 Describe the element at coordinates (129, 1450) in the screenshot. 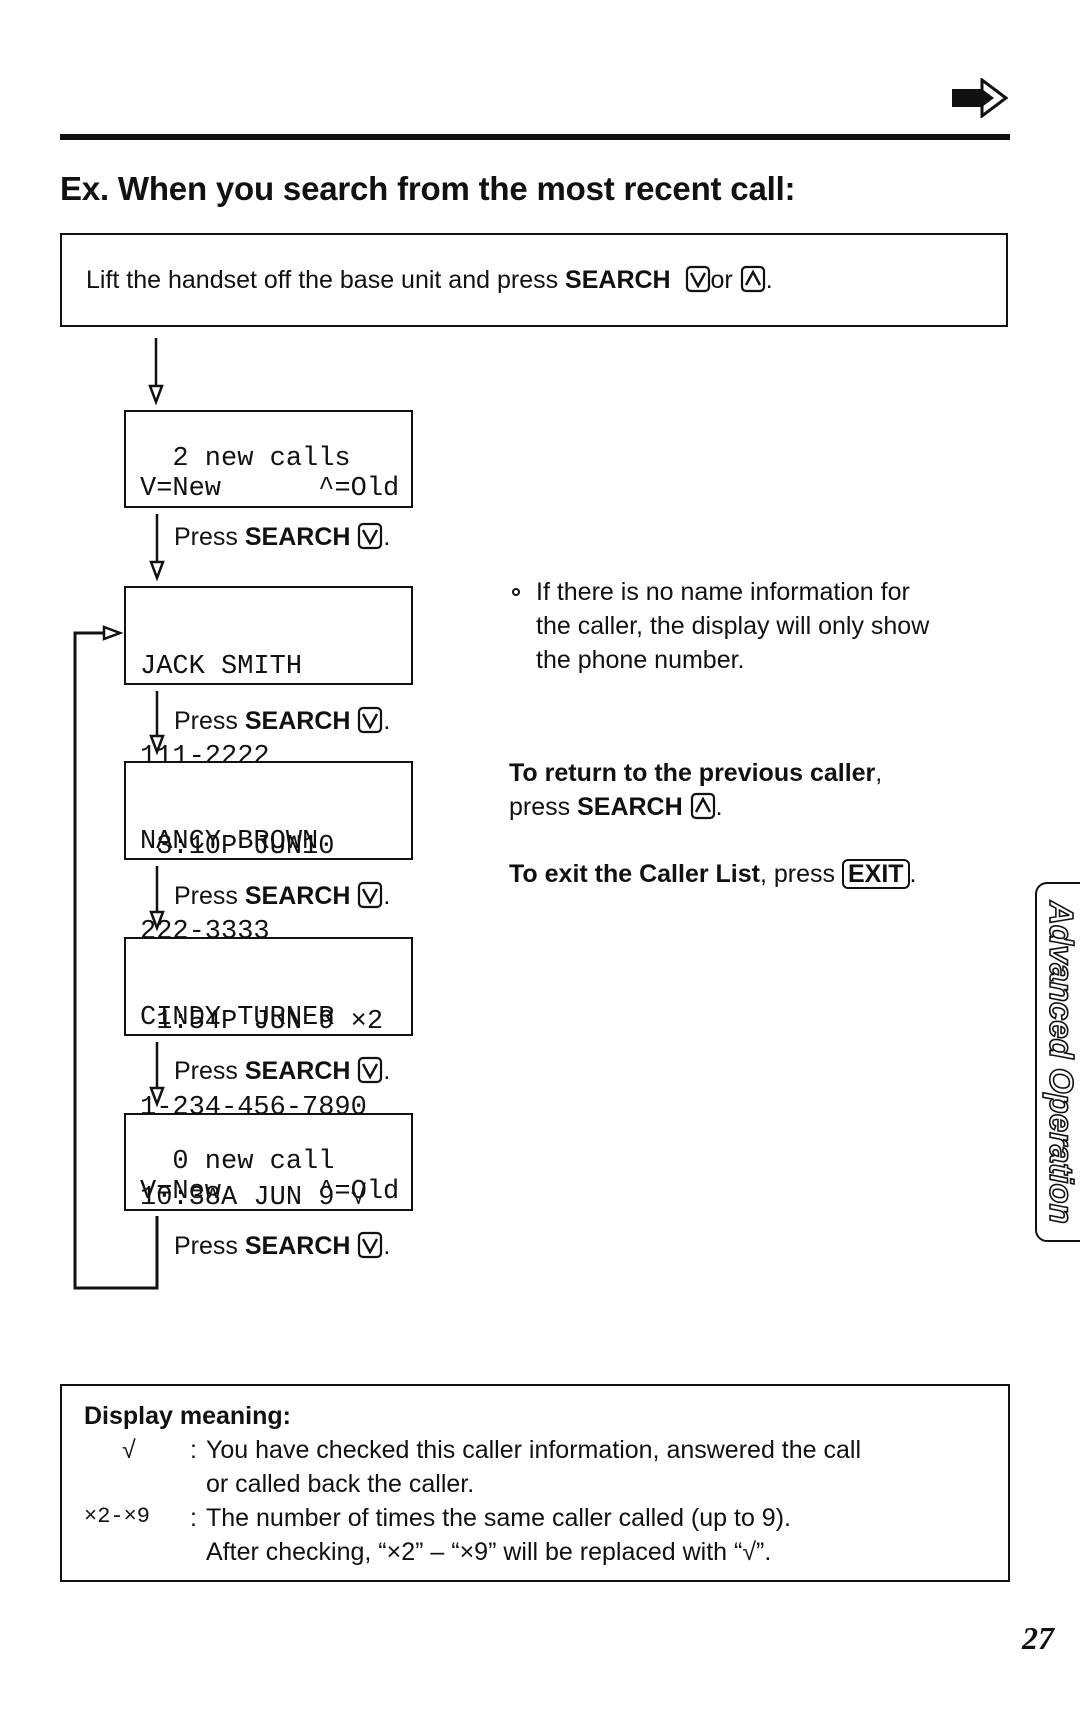

I see `check-symbol: √` at that location.